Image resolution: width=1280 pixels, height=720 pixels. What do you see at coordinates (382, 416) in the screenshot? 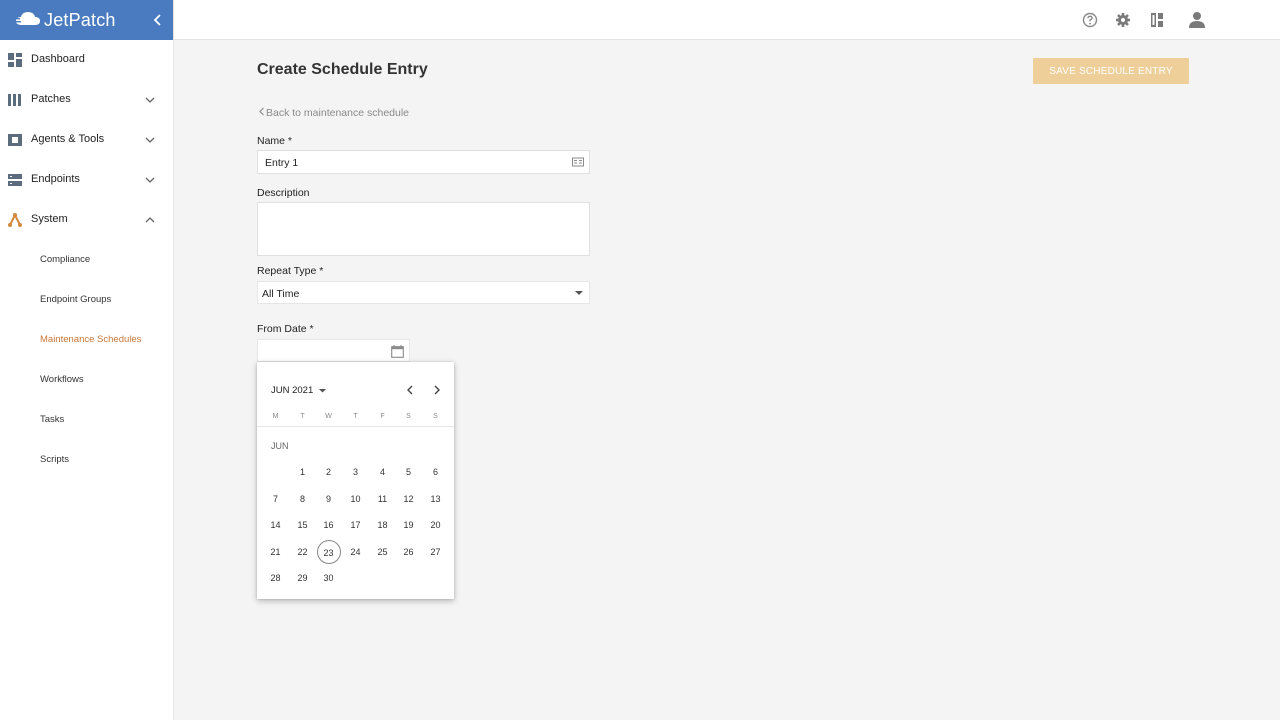
I see `weekday-header: F` at bounding box center [382, 416].